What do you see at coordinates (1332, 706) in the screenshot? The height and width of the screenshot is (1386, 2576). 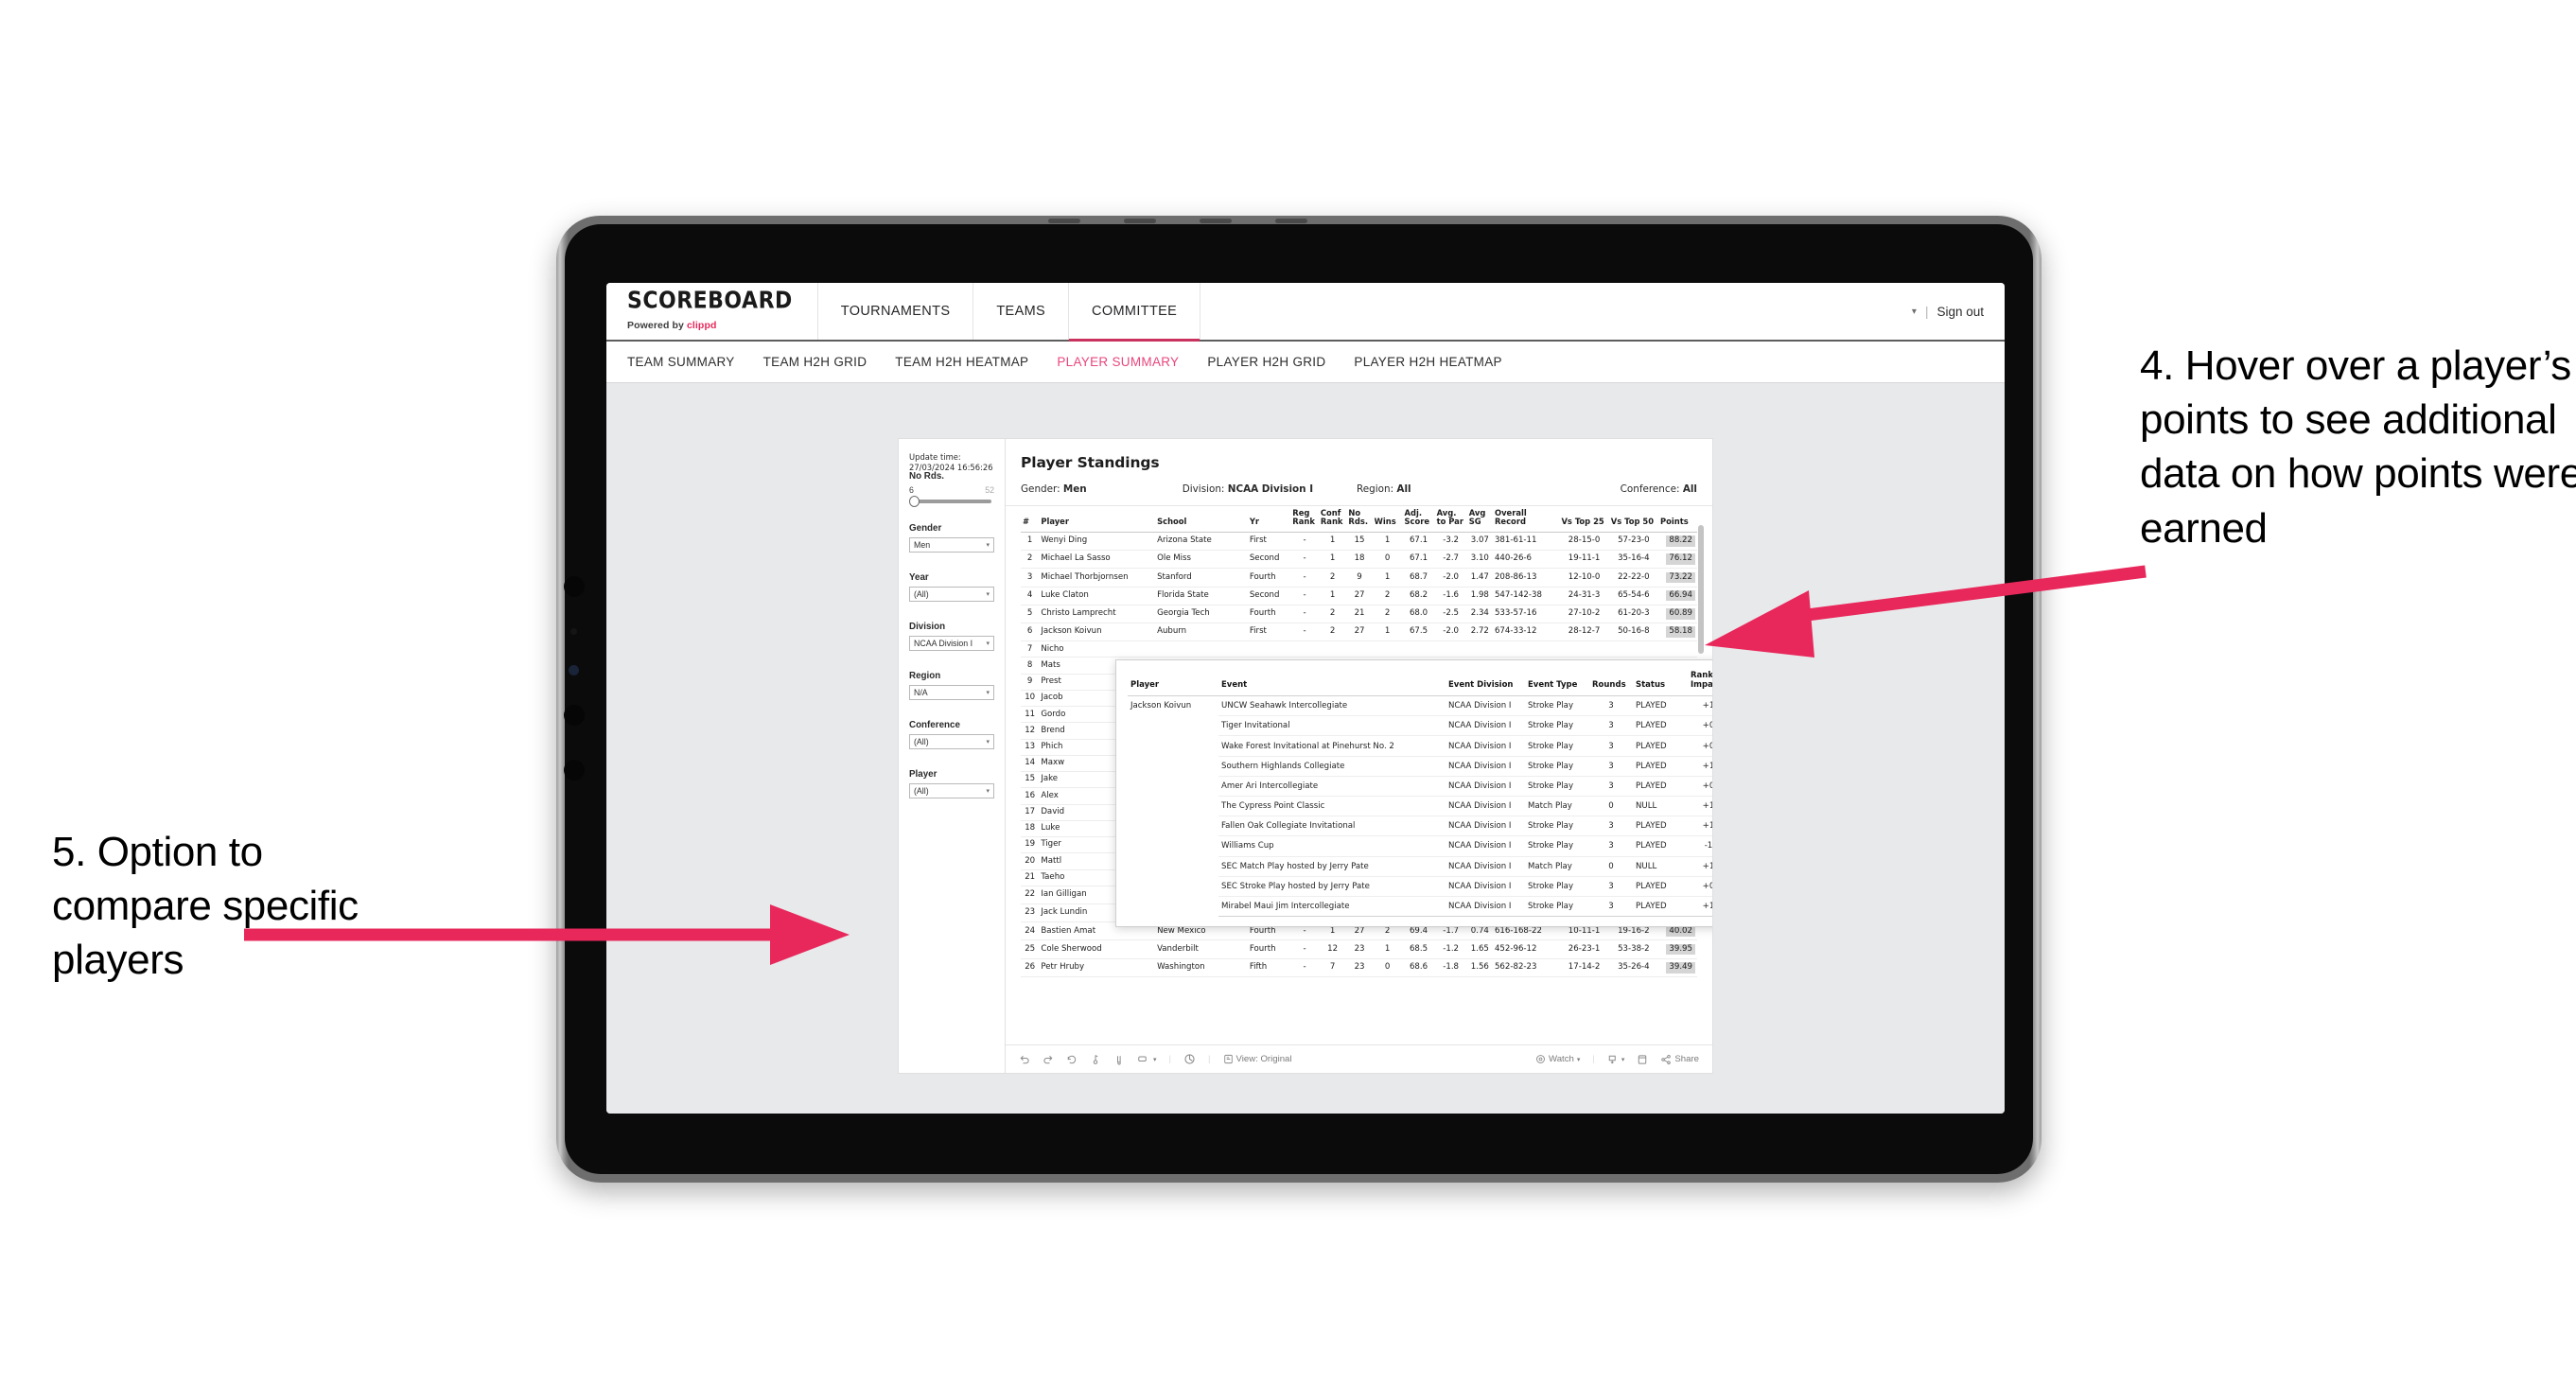 I see `tooltip-cell-event: UNCW Seahawk Intercollegiate` at bounding box center [1332, 706].